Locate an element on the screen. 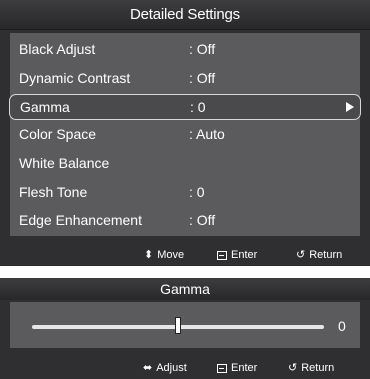  slider-navigation-hints: ⬌ Adjust Enter ↺ Return is located at coordinates (185, 368).